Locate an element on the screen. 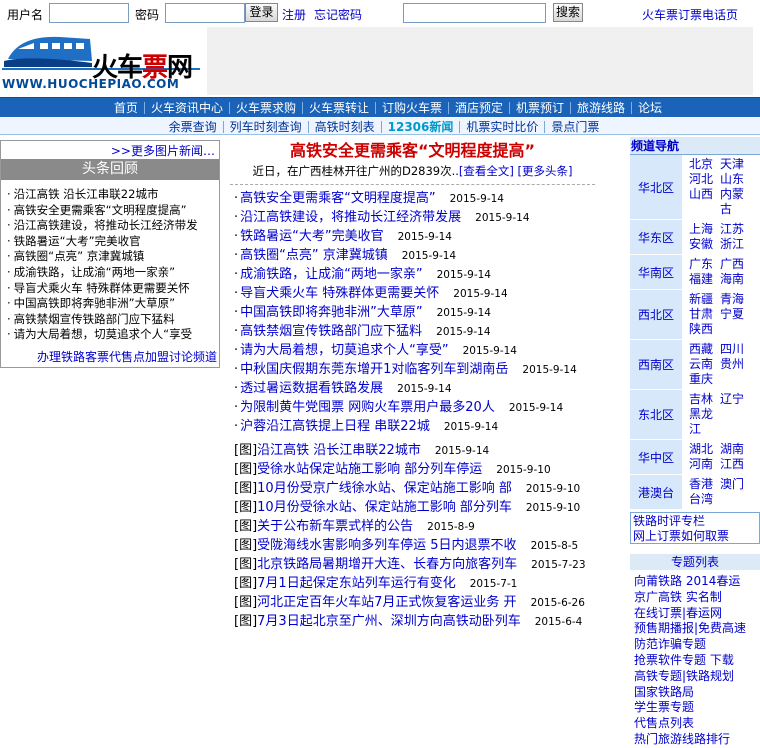 The width and height of the screenshot is (760, 748). city-link: 吉林 is located at coordinates (704, 399).